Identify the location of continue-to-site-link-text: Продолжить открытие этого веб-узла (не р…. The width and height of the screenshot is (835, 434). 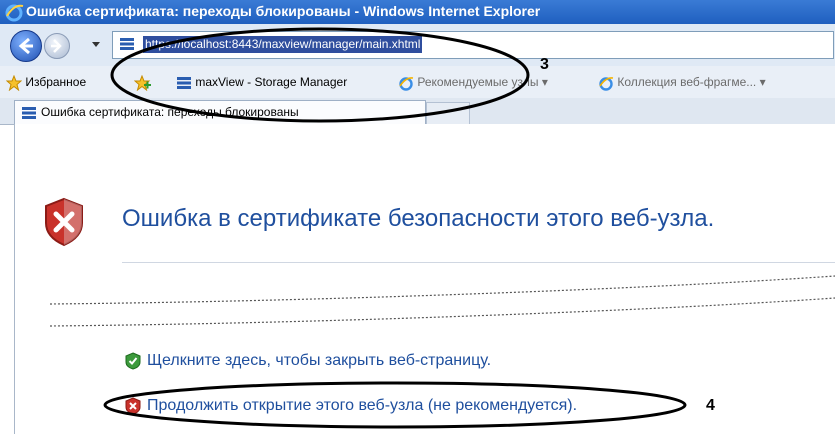
(362, 406).